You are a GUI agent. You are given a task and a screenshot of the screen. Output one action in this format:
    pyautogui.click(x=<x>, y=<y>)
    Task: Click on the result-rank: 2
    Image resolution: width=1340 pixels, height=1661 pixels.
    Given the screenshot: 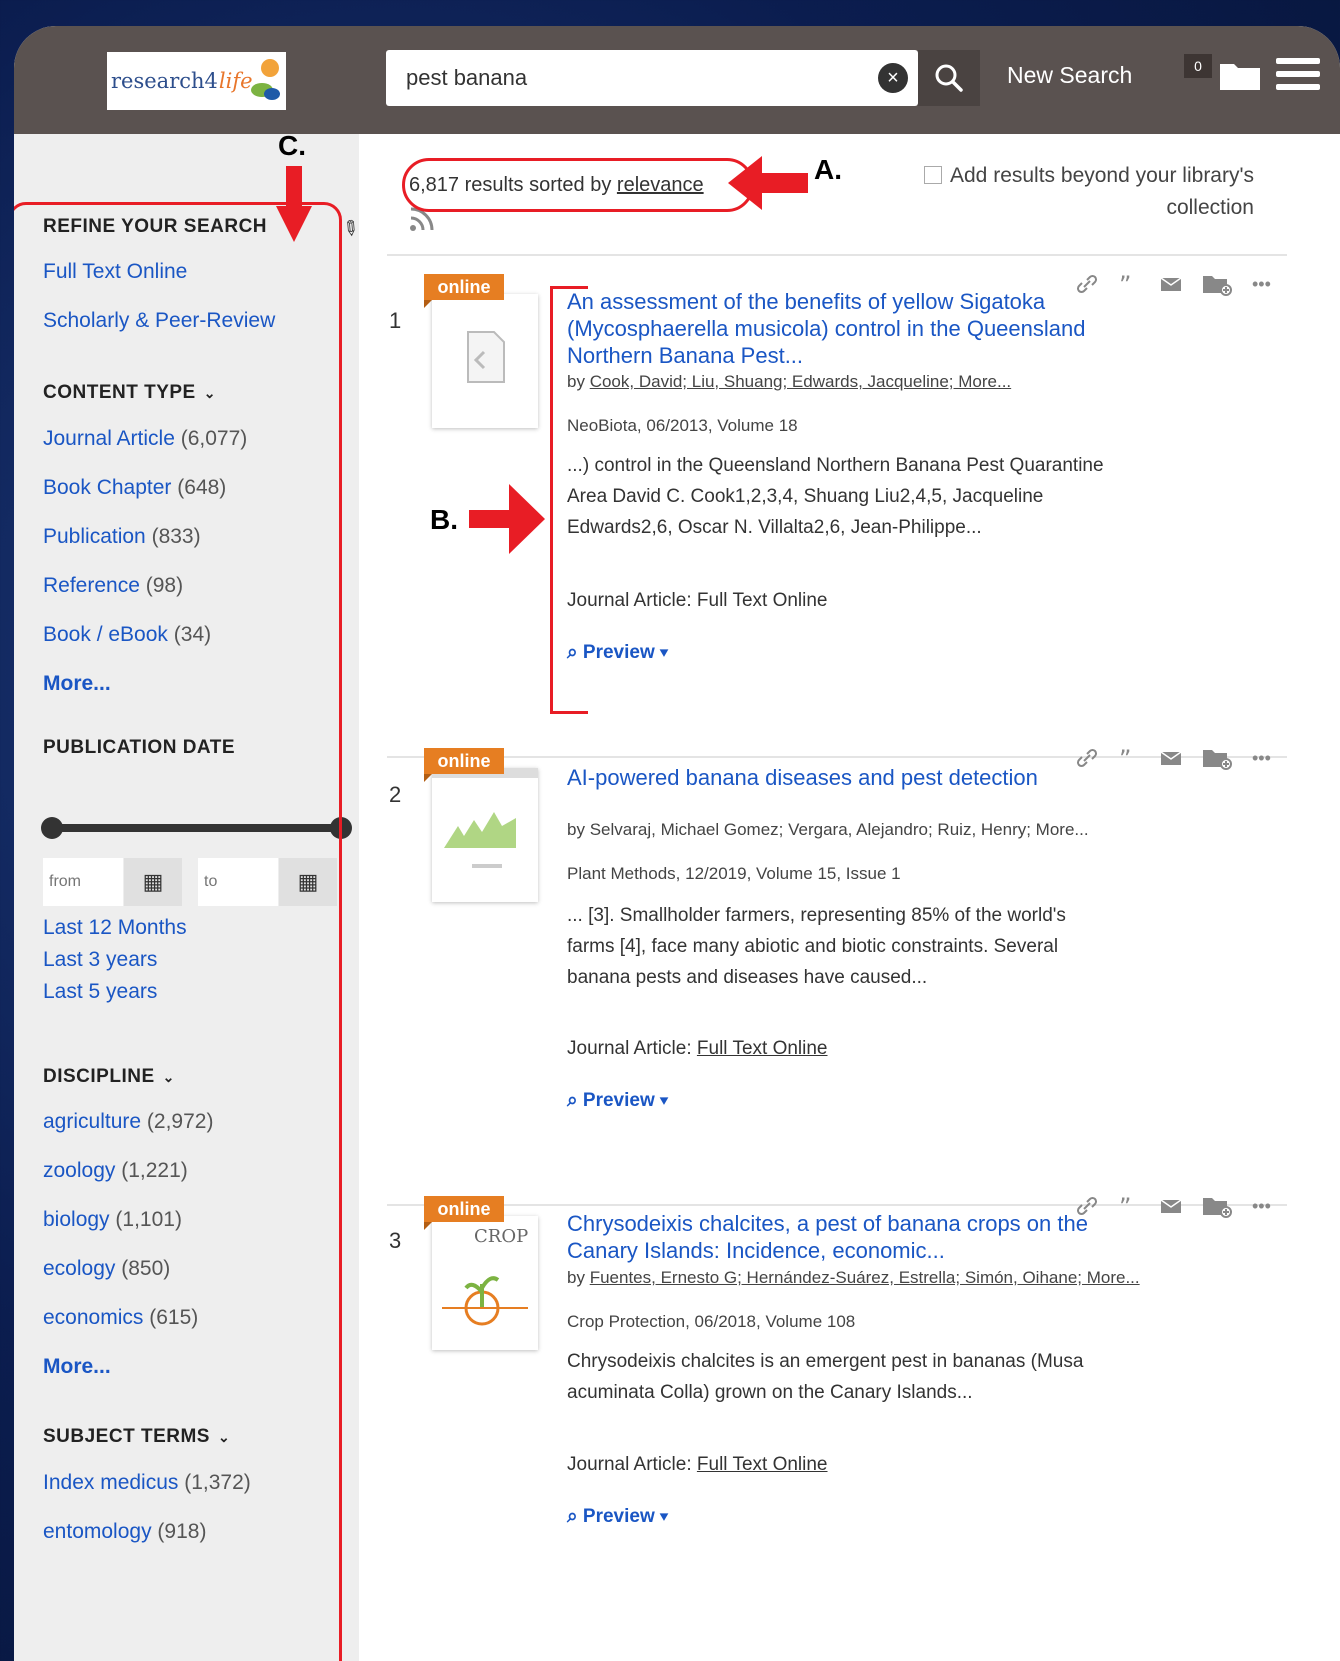 What is the action you would take?
    pyautogui.click(x=395, y=794)
    